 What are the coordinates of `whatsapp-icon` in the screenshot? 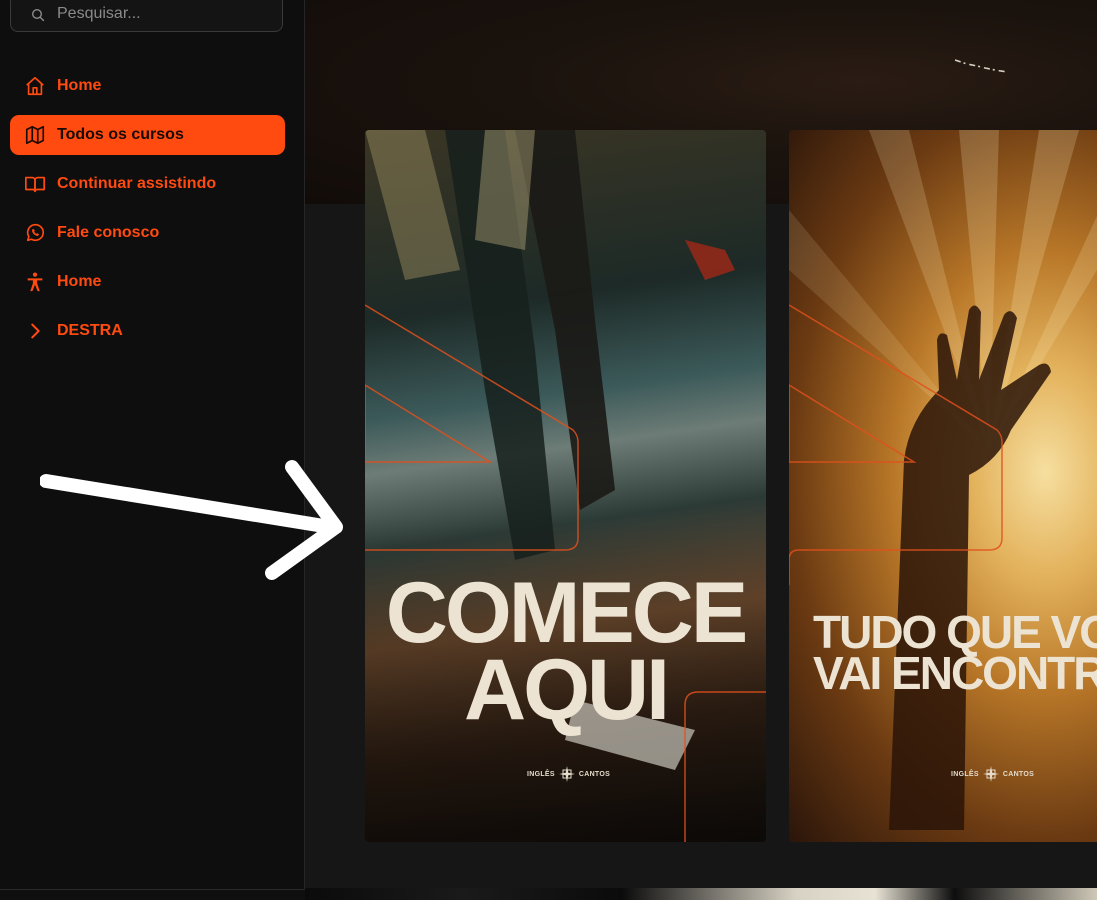 It's located at (35, 233).